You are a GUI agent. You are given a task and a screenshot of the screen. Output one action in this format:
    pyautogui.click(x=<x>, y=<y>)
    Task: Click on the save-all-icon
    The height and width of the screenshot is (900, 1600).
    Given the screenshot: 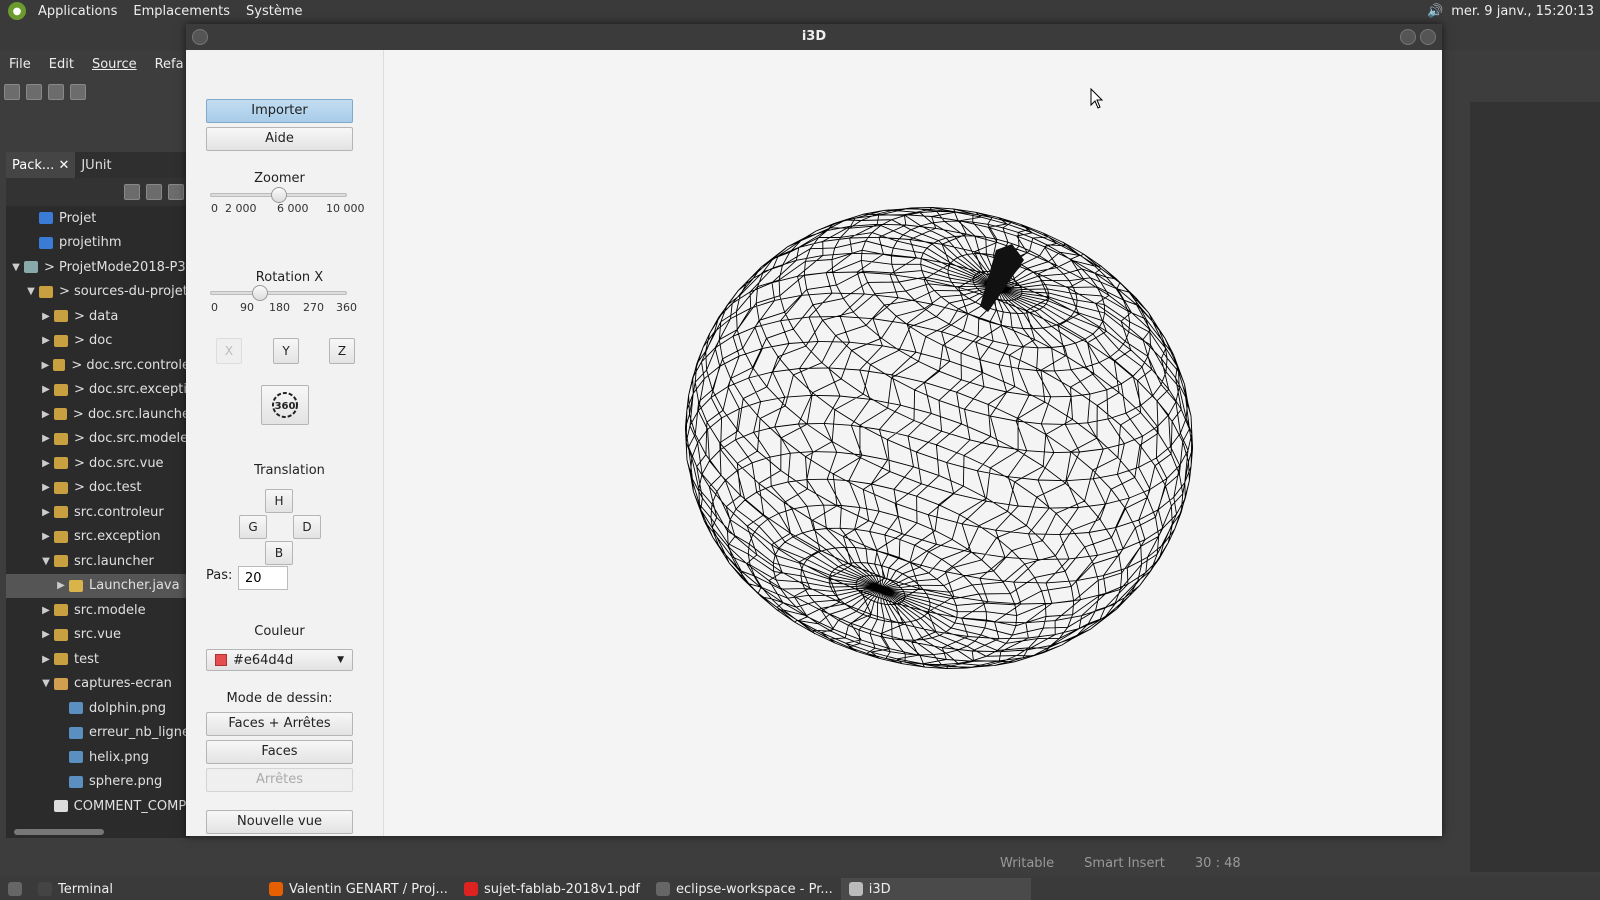 What is the action you would take?
    pyautogui.click(x=56, y=92)
    